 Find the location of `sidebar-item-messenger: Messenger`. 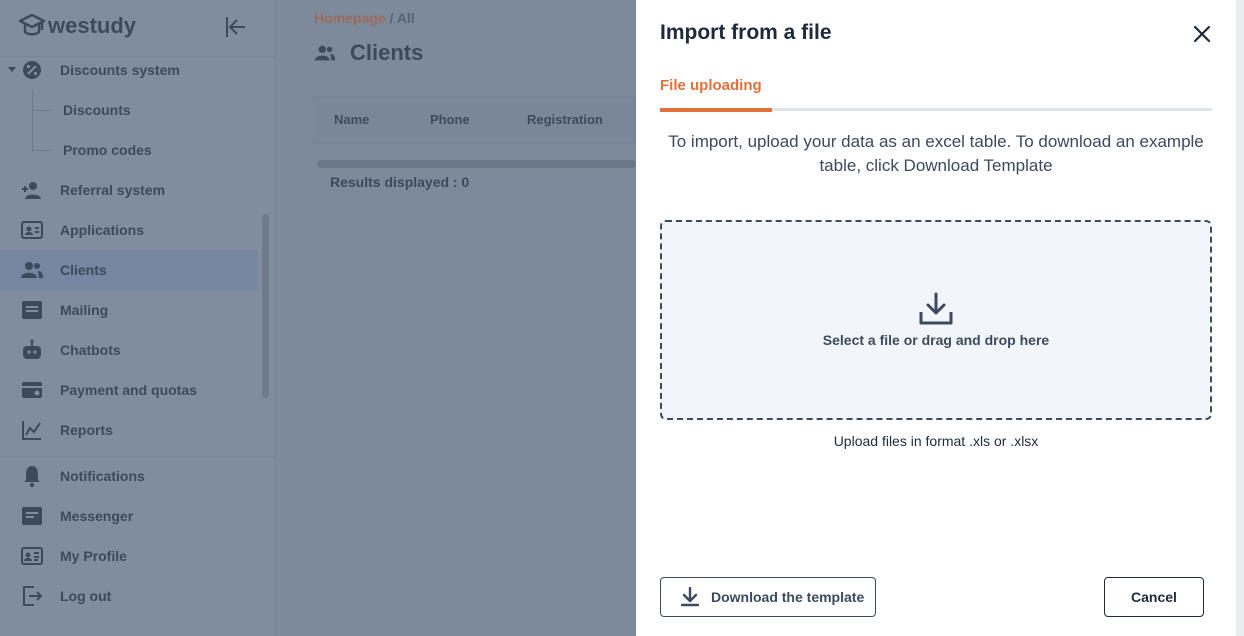

sidebar-item-messenger: Messenger is located at coordinates (129, 516).